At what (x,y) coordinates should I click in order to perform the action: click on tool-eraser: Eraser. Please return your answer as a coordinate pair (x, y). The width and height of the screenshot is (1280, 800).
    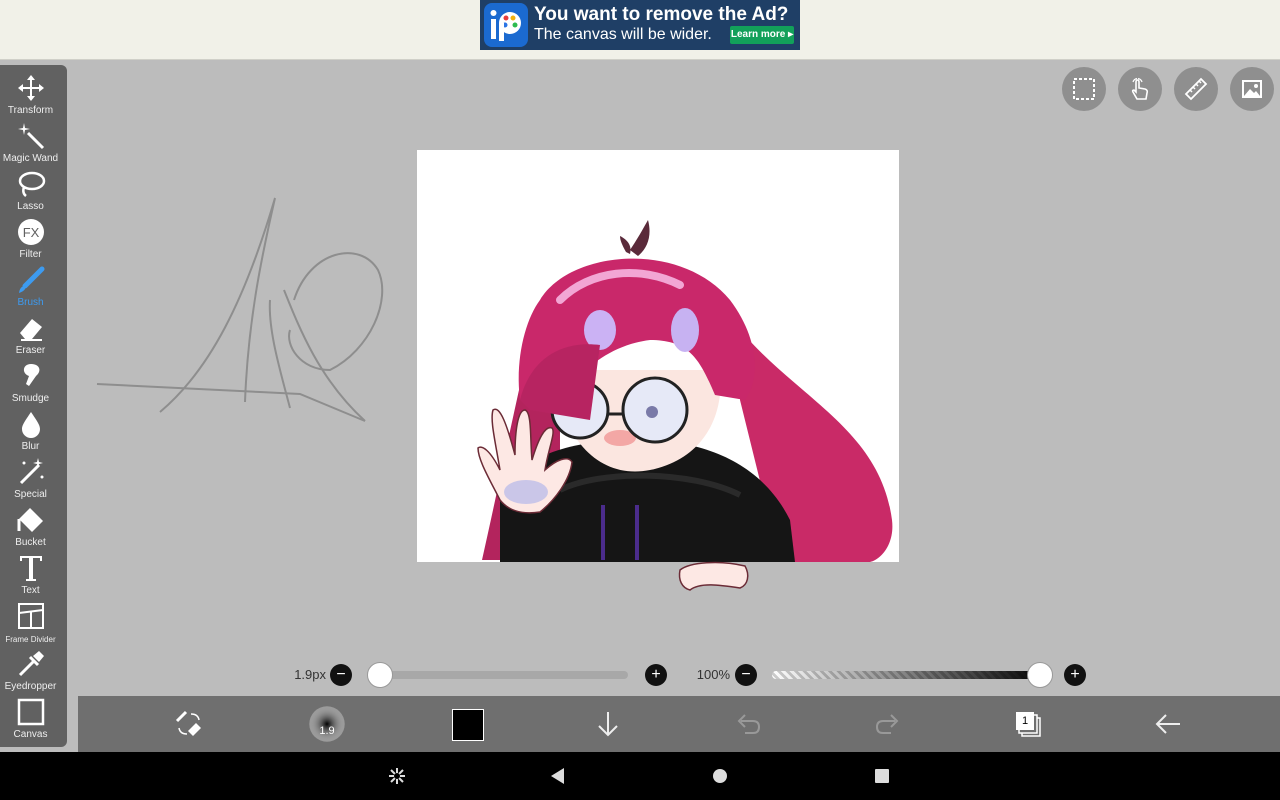
    Looking at the image, I should click on (30, 335).